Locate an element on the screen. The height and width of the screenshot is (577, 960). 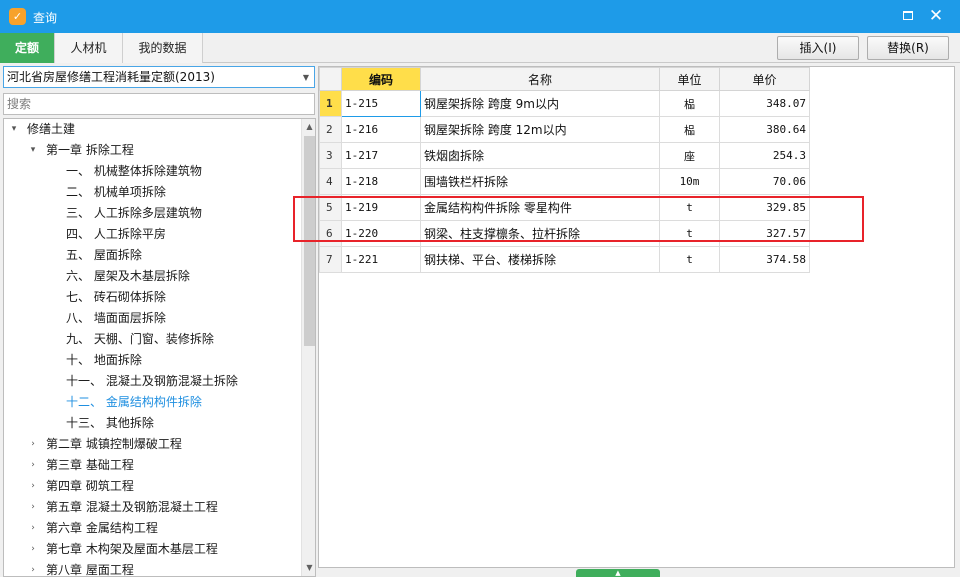
row-price: 327.57 is located at coordinates (764, 233).